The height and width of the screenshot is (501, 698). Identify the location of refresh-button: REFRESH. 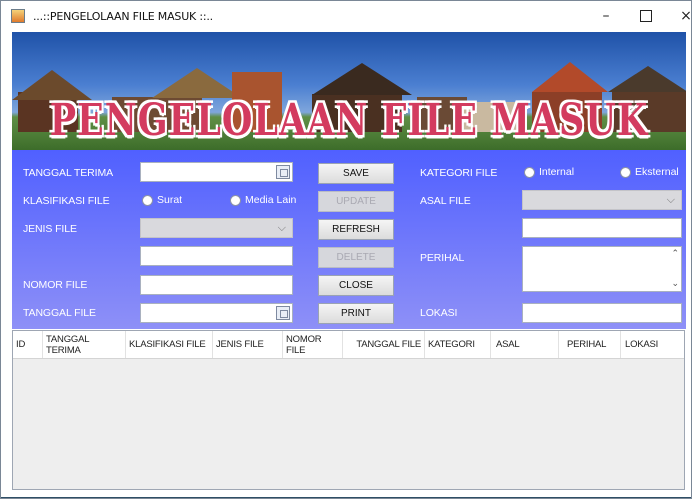
(356, 229).